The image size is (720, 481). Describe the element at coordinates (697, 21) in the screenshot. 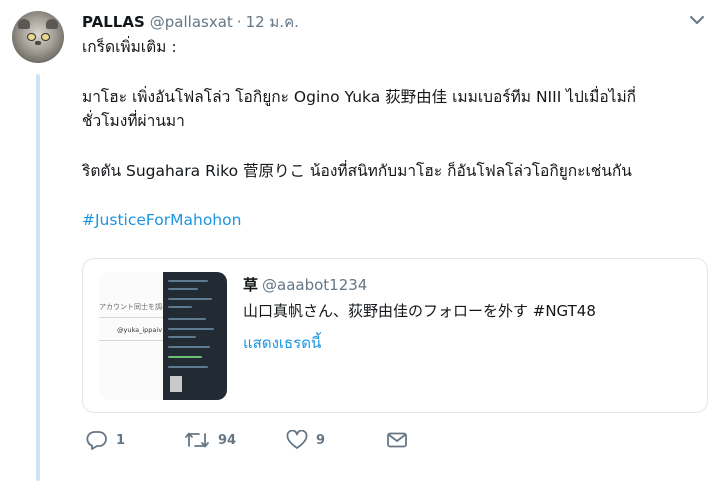

I see `chevron-down-icon` at that location.